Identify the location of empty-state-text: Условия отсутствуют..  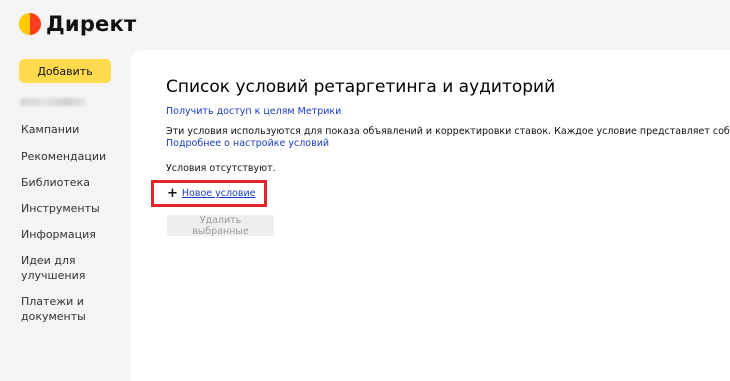
(221, 168).